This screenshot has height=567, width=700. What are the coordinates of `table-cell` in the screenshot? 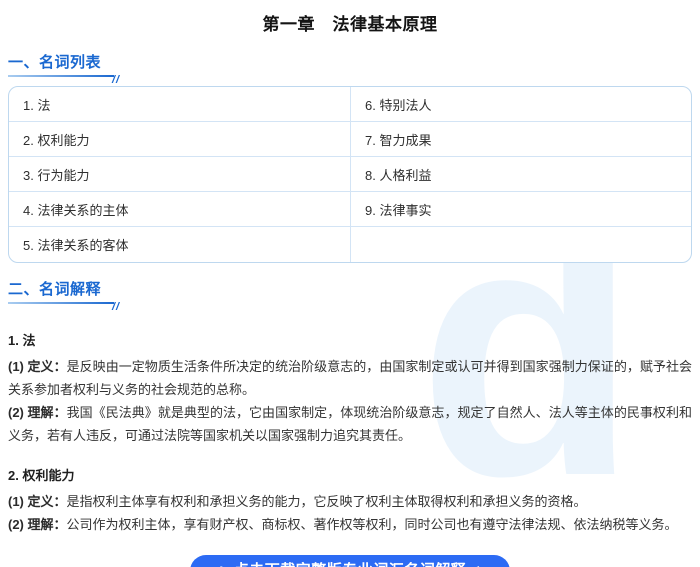 It's located at (520, 244).